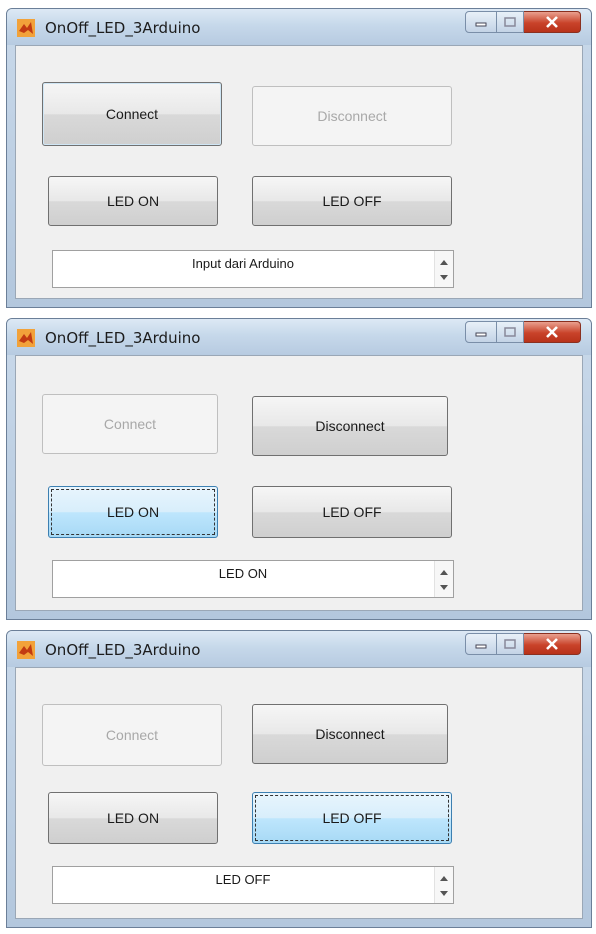 The height and width of the screenshot is (934, 596). I want to click on listbox-text: LED ON, so click(243, 573).